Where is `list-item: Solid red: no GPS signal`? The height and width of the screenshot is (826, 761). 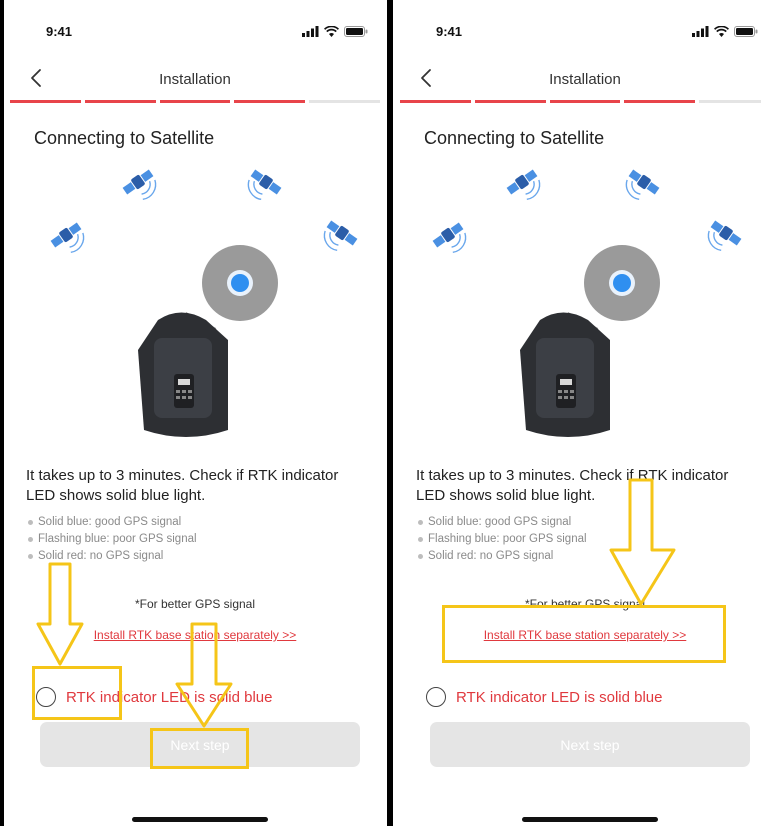 list-item: Solid red: no GPS signal is located at coordinates (588, 556).